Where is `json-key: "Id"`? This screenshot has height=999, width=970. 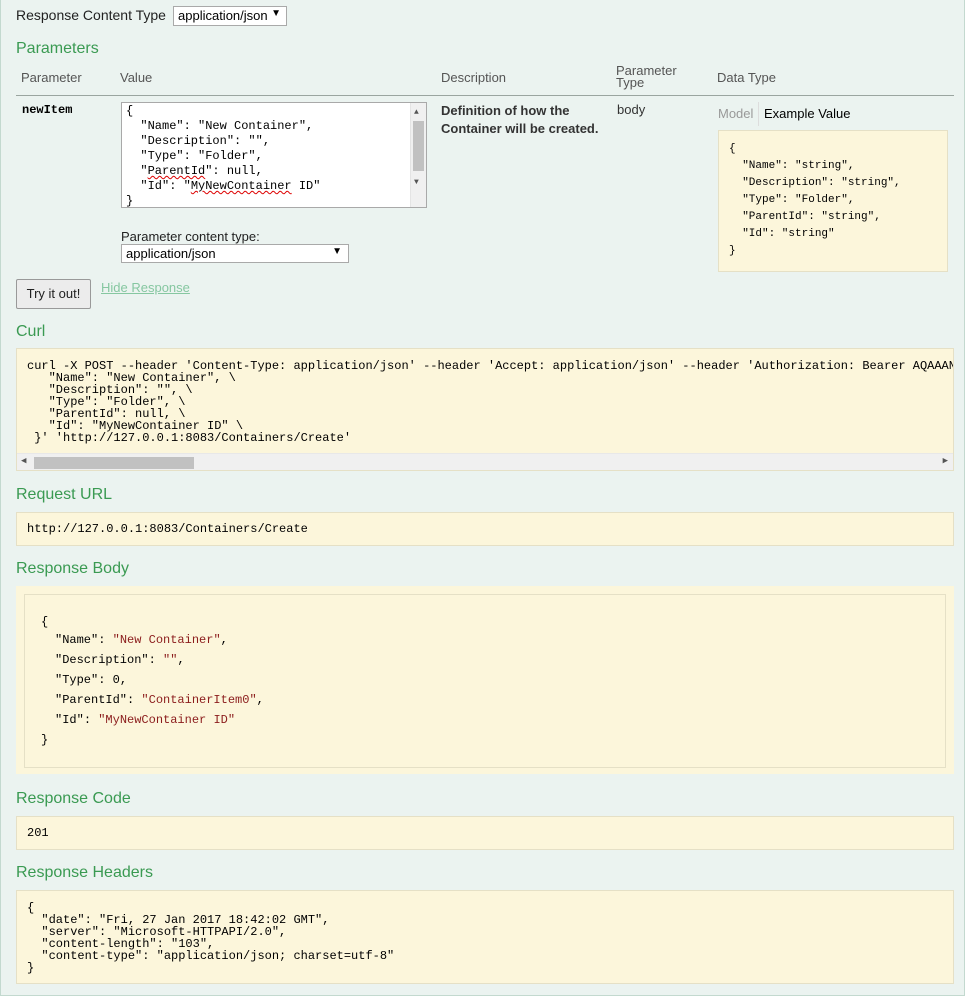
json-key: "Id" is located at coordinates (69, 720).